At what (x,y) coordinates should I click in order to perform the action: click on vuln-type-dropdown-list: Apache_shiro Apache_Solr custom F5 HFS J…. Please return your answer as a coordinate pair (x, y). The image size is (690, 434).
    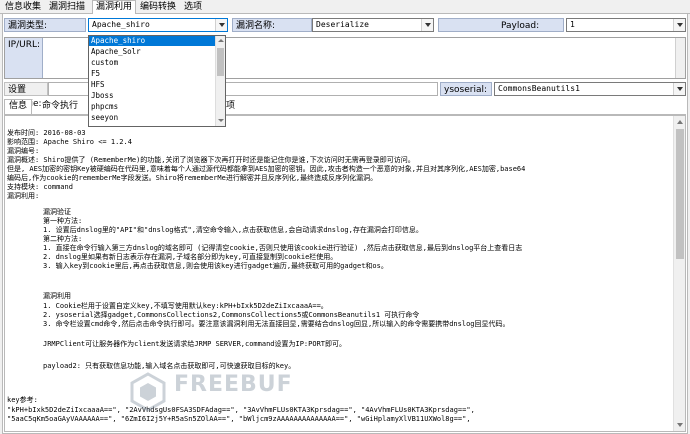
    Looking at the image, I should click on (157, 81).